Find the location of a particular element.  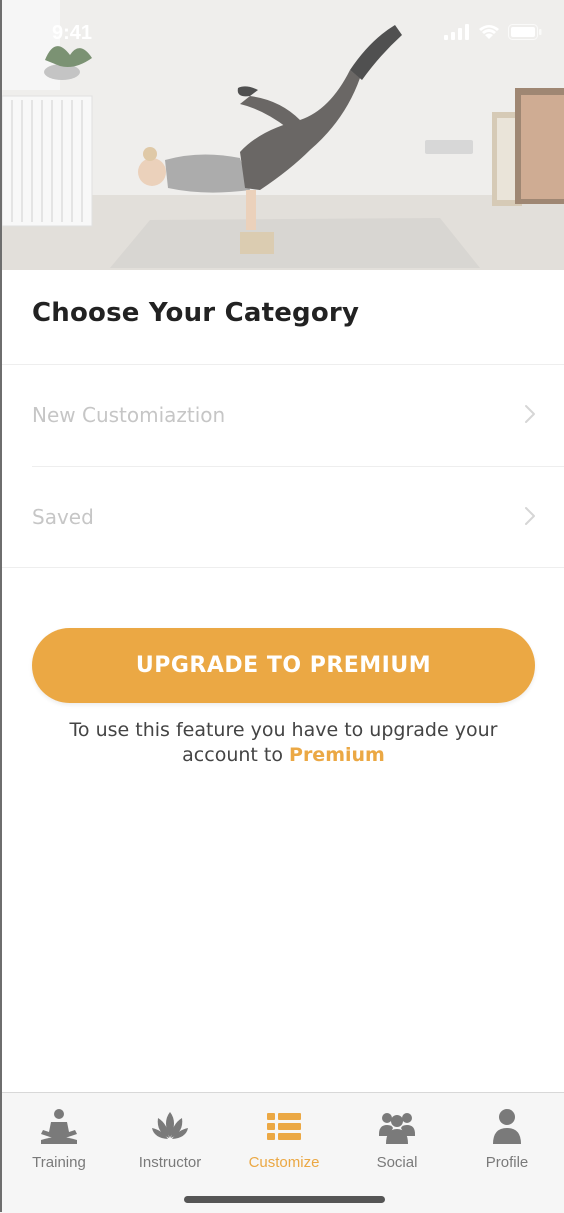

screen-edge is located at coordinates (1, 606).